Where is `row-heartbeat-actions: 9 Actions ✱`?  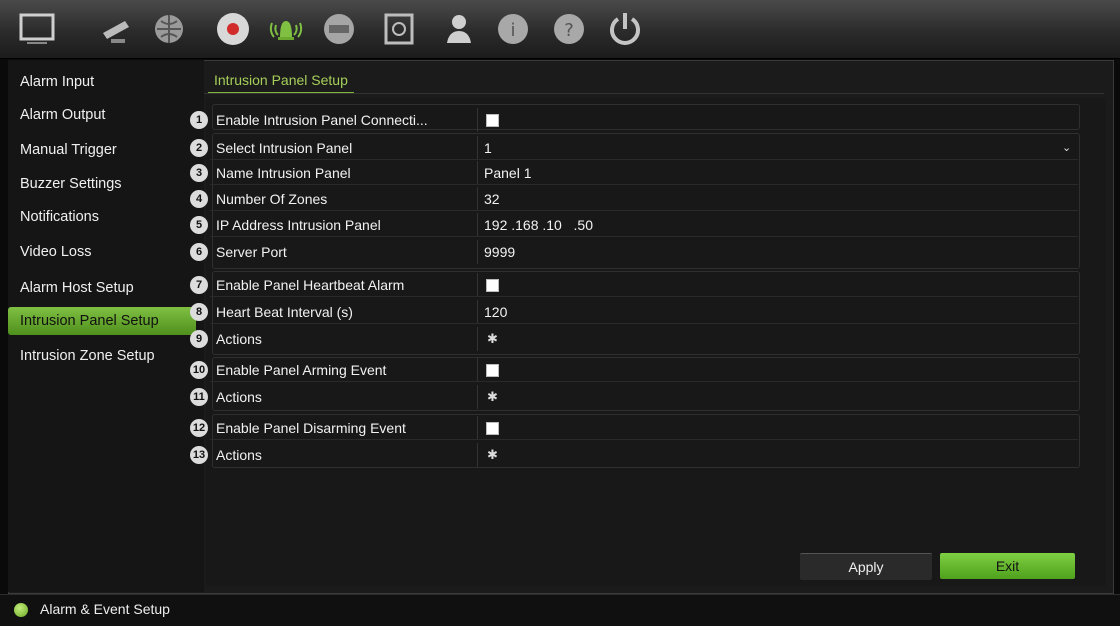 row-heartbeat-actions: 9 Actions ✱ is located at coordinates (634, 339).